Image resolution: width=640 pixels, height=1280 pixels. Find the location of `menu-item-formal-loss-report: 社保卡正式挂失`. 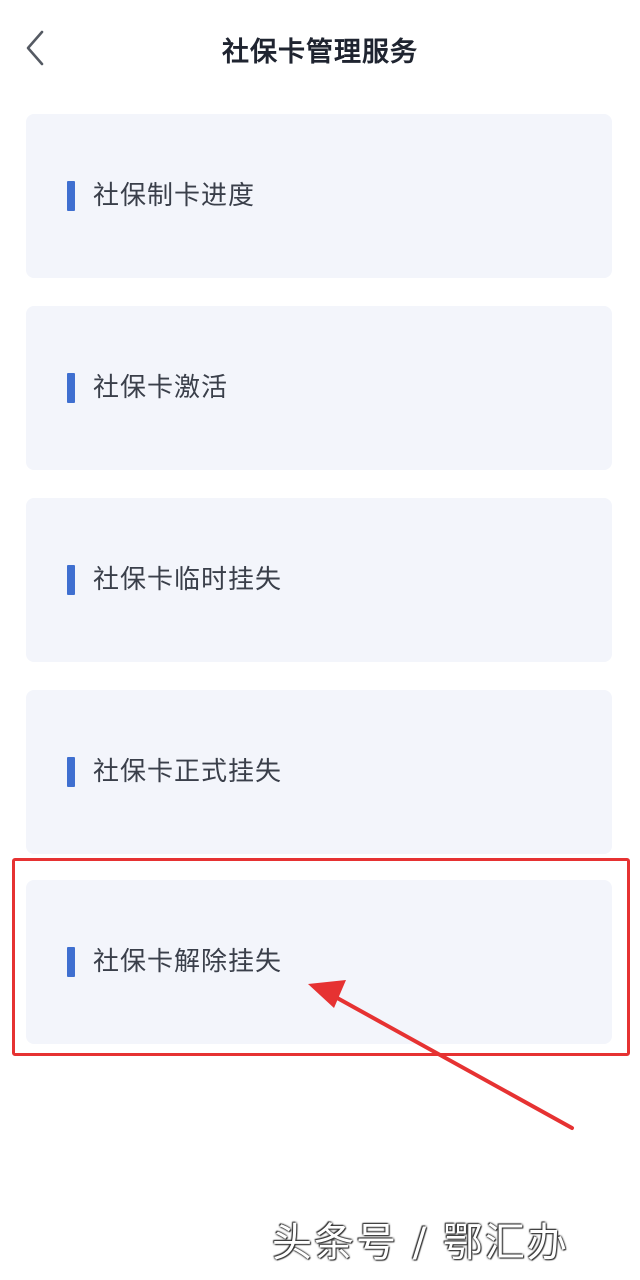

menu-item-formal-loss-report: 社保卡正式挂失 is located at coordinates (319, 772).